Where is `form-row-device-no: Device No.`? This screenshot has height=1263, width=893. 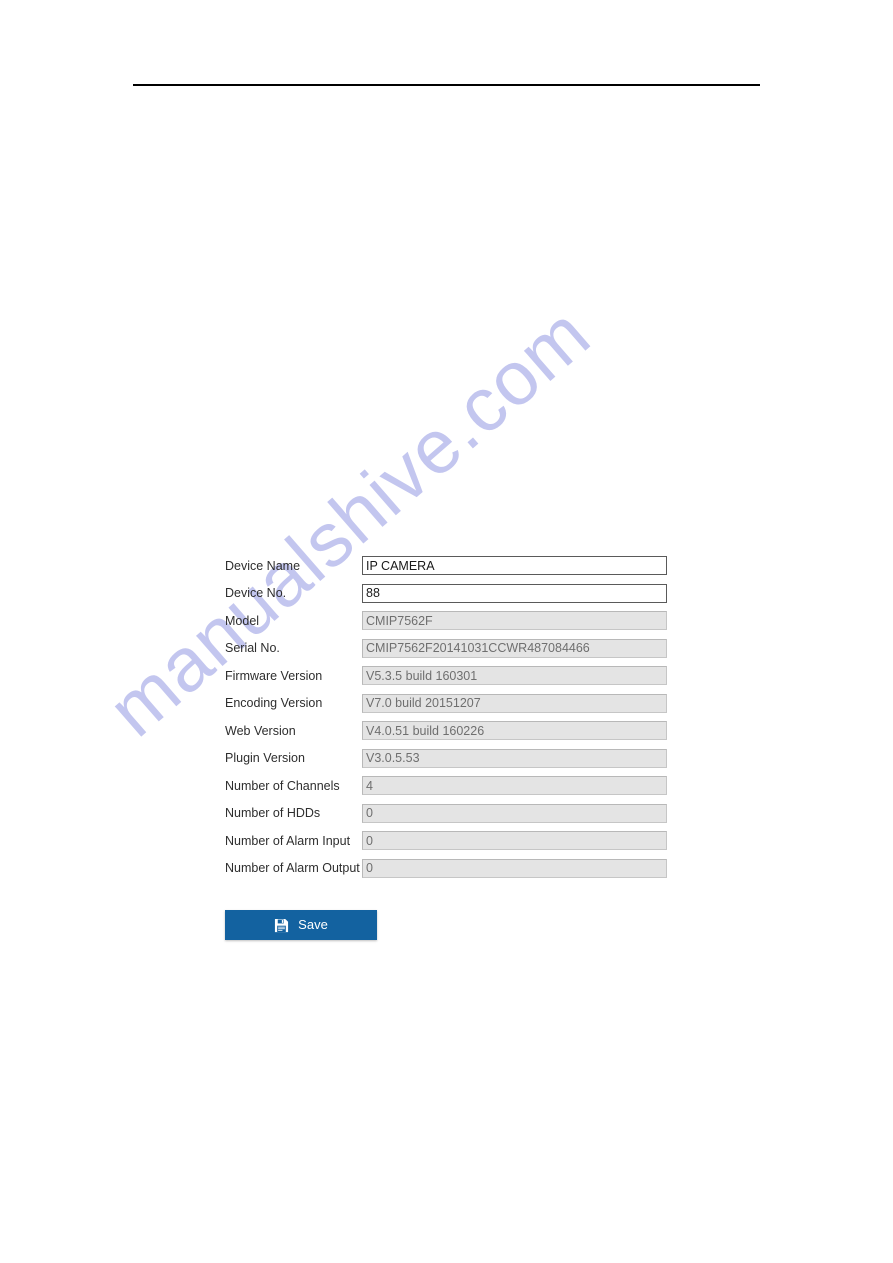
form-row-device-no: Device No. is located at coordinates (447, 594).